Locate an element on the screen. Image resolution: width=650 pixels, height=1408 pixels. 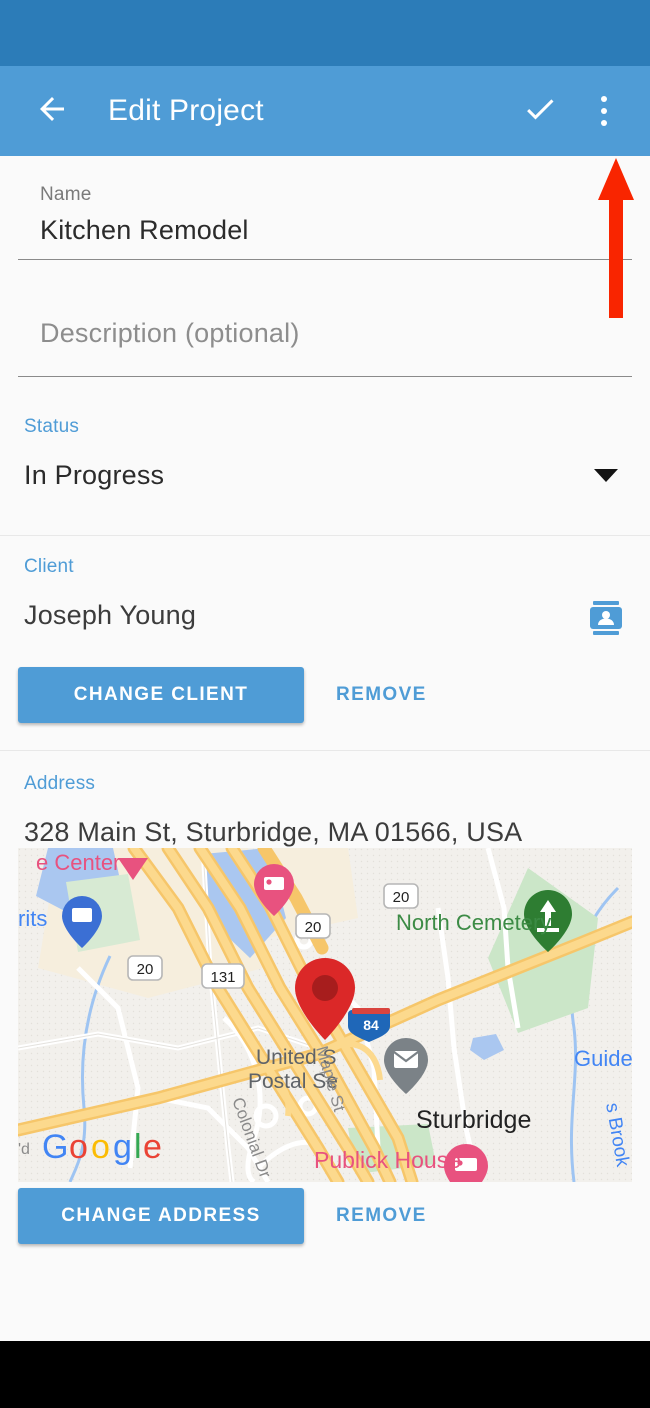
name-field-underline is located at coordinates (325, 259).